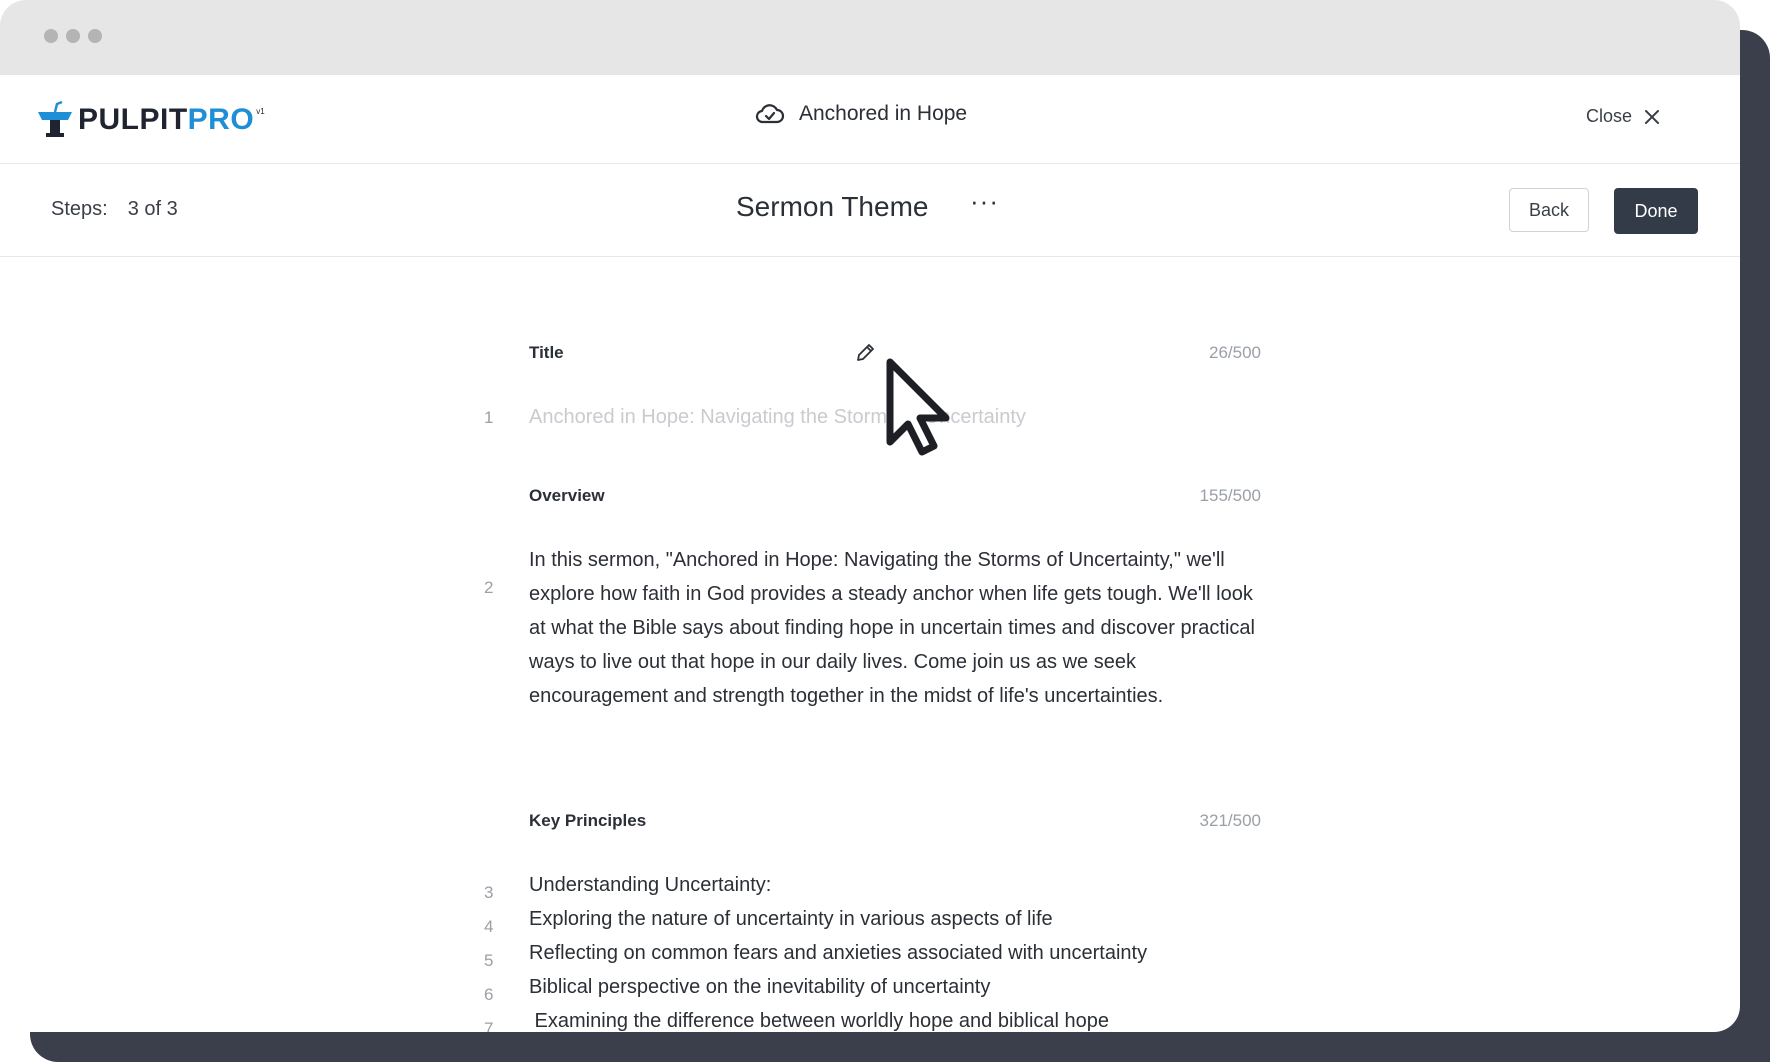 The height and width of the screenshot is (1062, 1770). Describe the element at coordinates (1652, 116) in the screenshot. I see `close-icon` at that location.